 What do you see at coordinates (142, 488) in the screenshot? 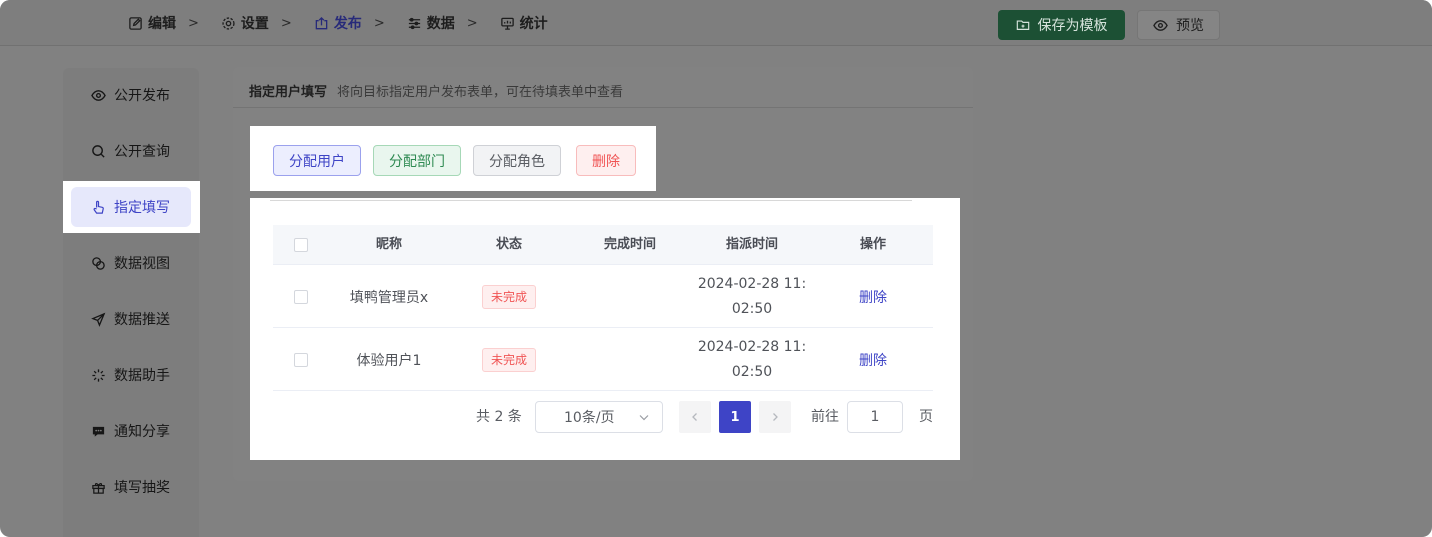
I see `sidebar-item-label: 填写抽奖` at bounding box center [142, 488].